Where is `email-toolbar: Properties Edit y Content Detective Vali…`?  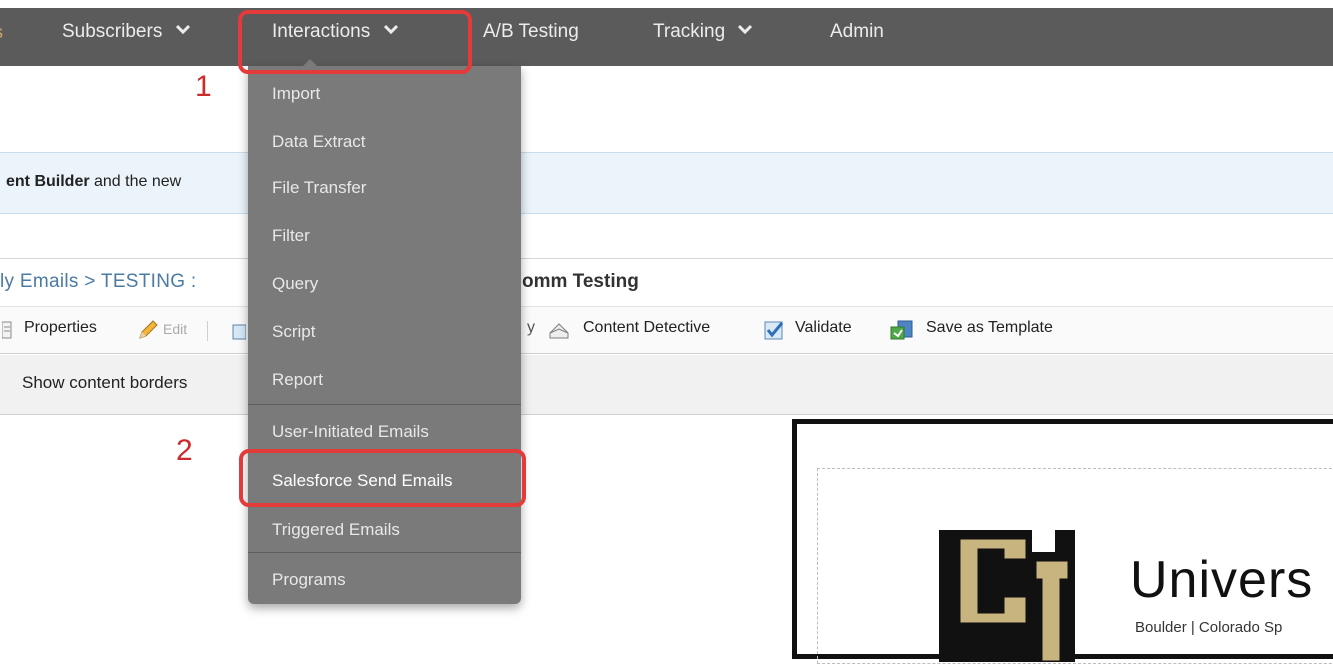 email-toolbar: Properties Edit y Content Detective Vali… is located at coordinates (666, 330).